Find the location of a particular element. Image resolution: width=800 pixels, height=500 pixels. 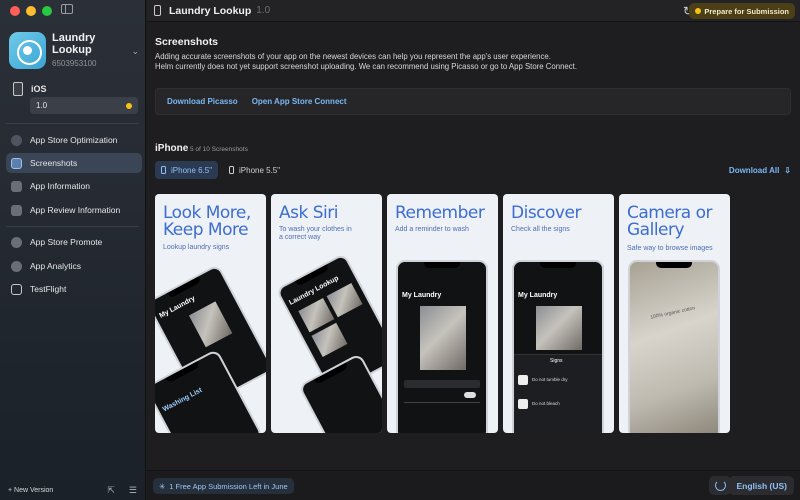

screenshot-headline: Ask Siri is located at coordinates (308, 213).